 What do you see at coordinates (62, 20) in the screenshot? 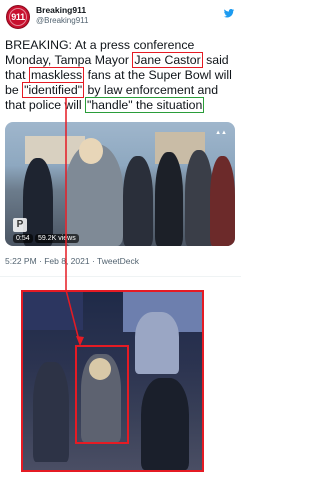
I see `account-handle: @Breaking911` at bounding box center [62, 20].